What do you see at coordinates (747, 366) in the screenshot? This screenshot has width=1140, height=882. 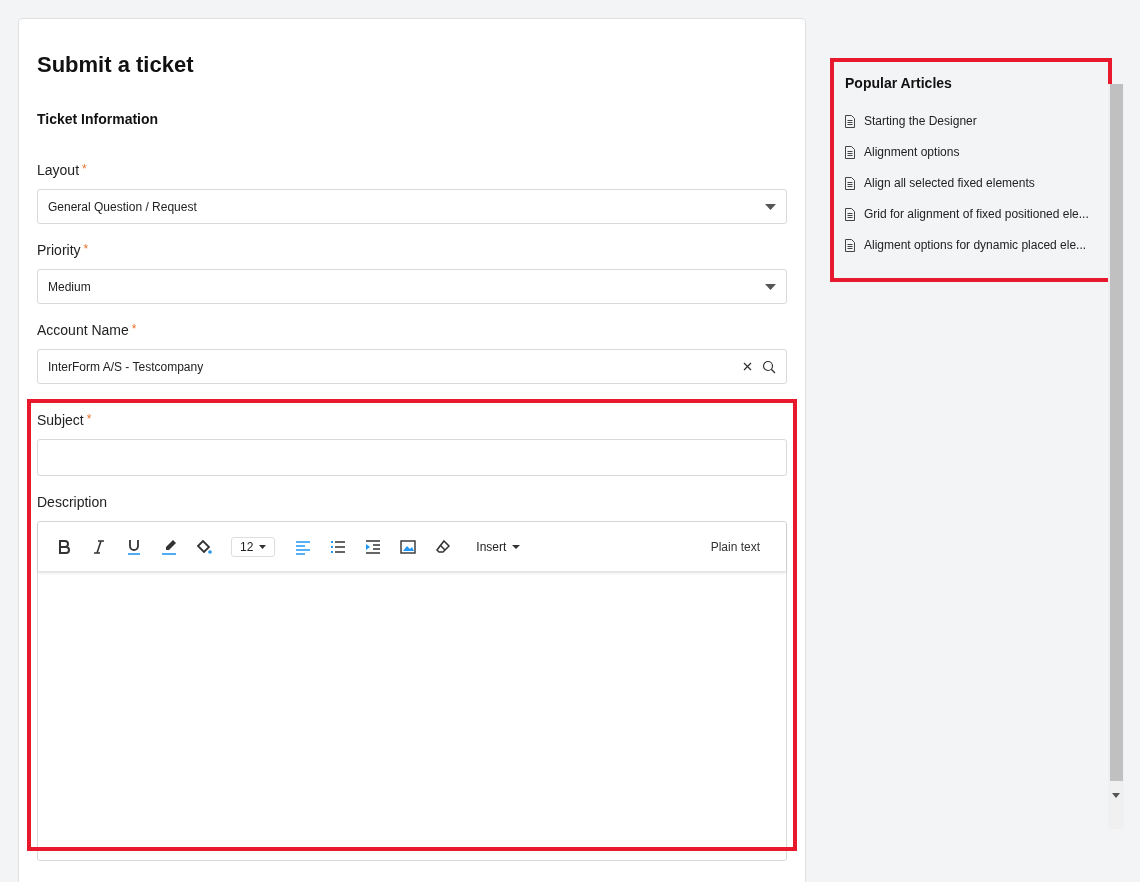 I see `clear-icon` at bounding box center [747, 366].